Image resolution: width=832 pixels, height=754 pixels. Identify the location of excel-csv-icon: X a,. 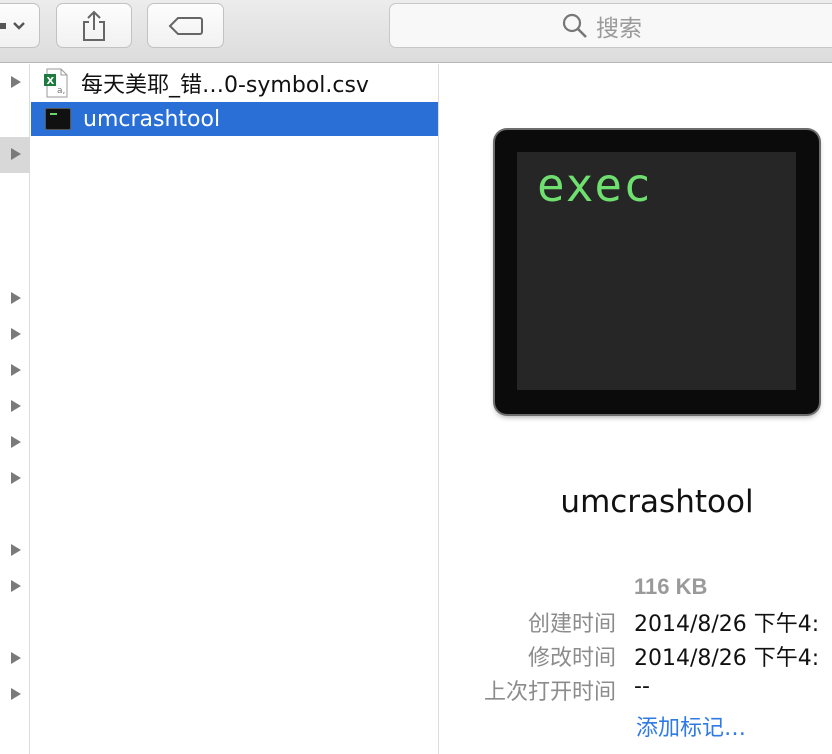
(56, 83).